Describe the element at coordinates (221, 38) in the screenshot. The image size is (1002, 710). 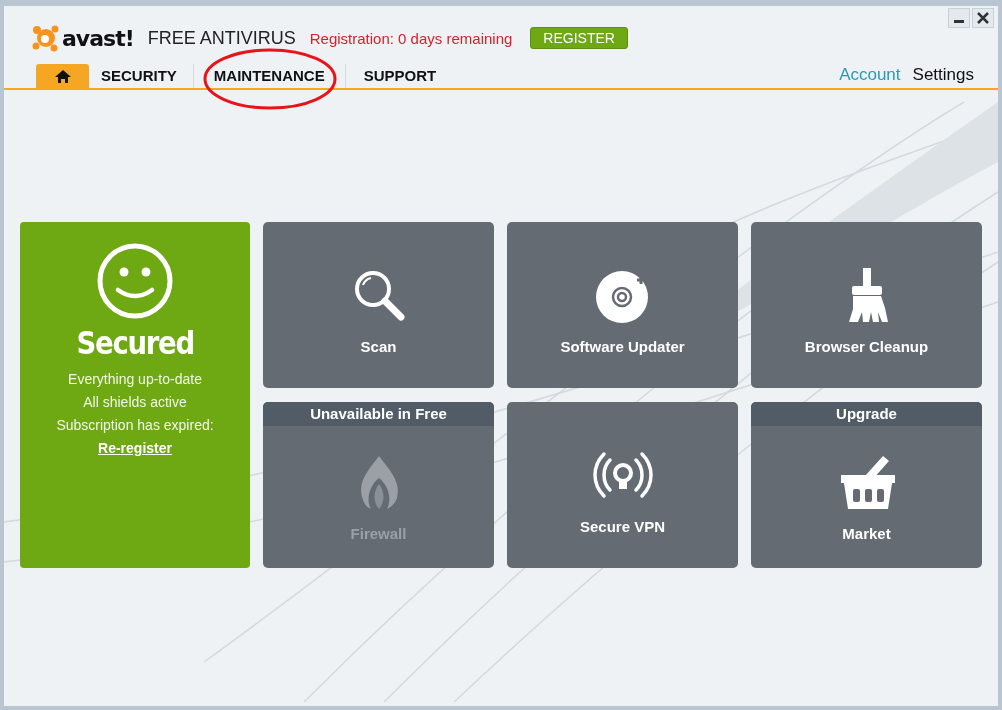
I see `product-name: FREE ANTIVIRUS` at that location.